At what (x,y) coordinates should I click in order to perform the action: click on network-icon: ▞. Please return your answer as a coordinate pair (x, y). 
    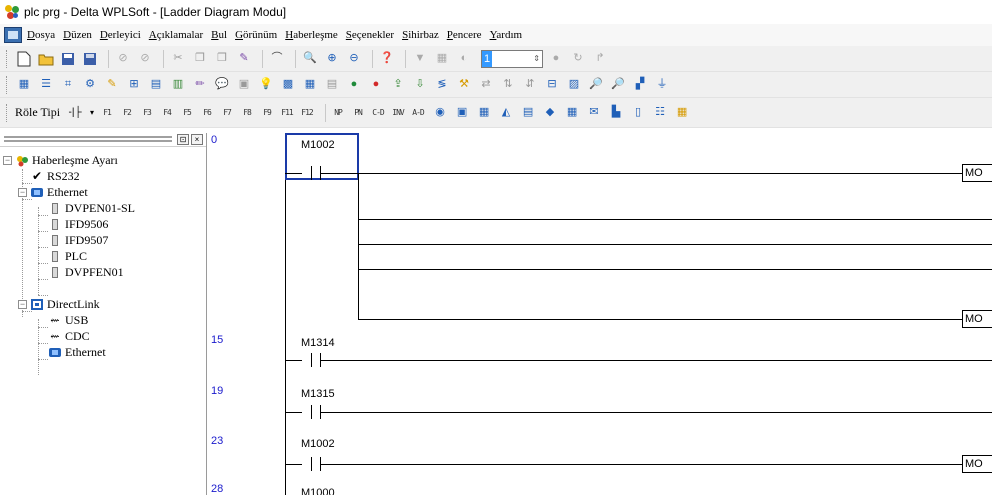
    Looking at the image, I should click on (640, 85).